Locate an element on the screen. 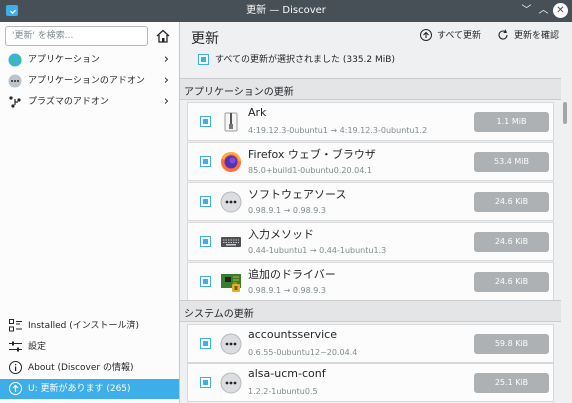  home-button is located at coordinates (163, 36).